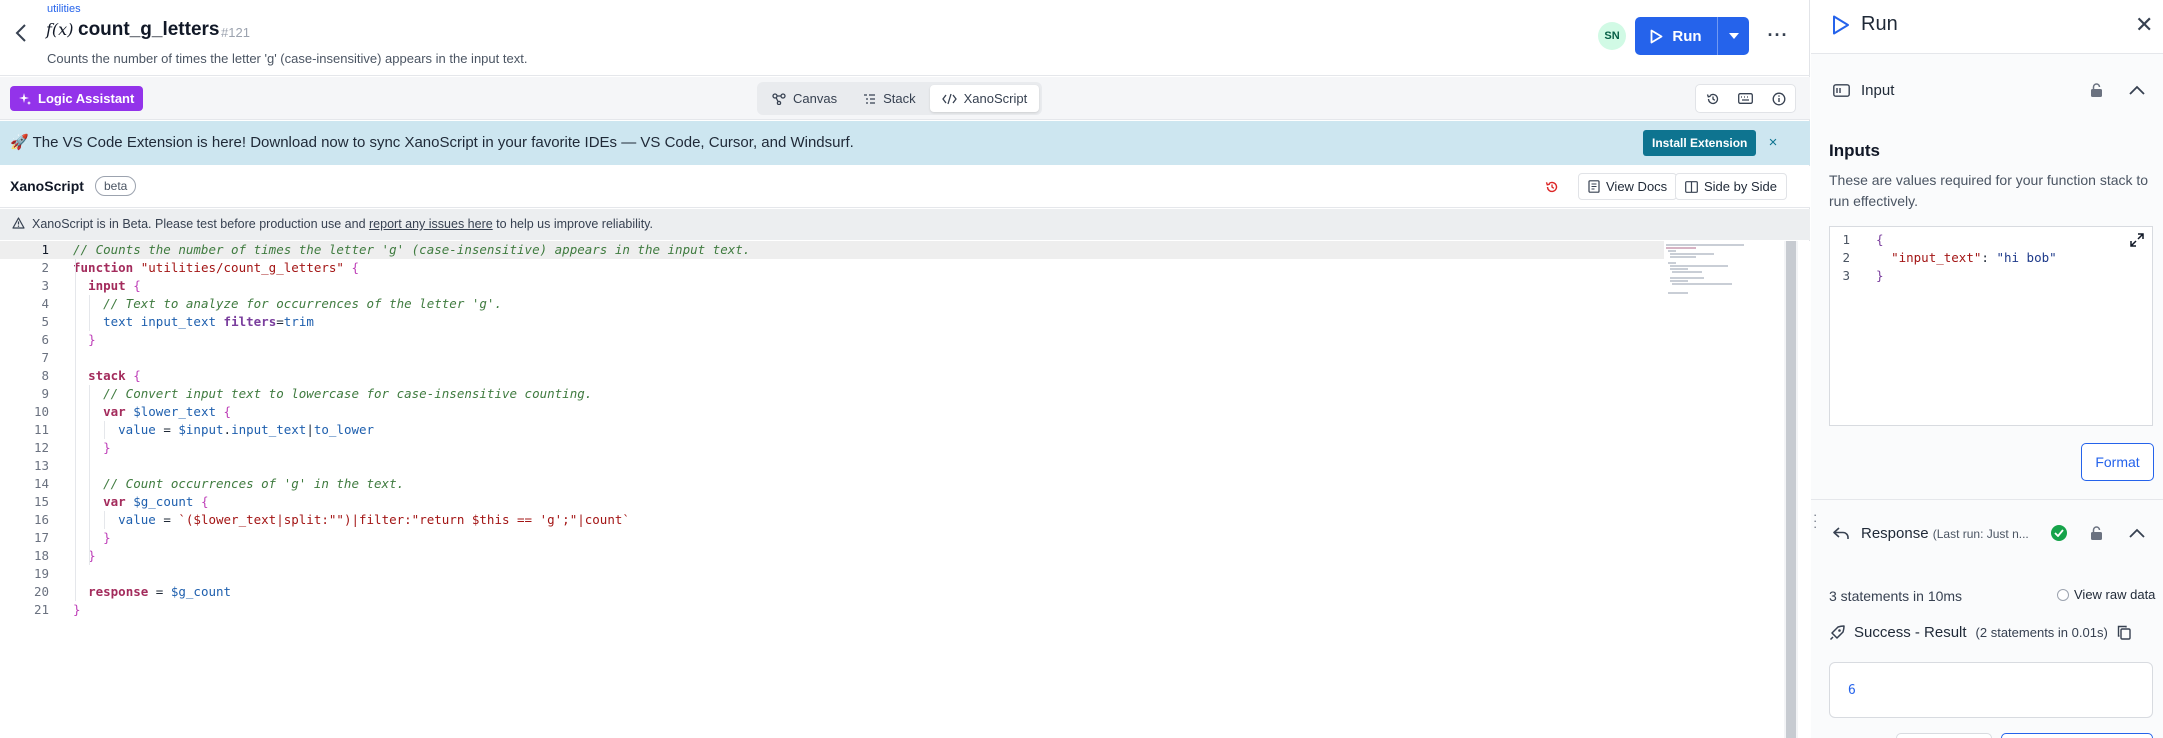 This screenshot has height=738, width=2163. I want to click on revert-button, so click(1552, 187).